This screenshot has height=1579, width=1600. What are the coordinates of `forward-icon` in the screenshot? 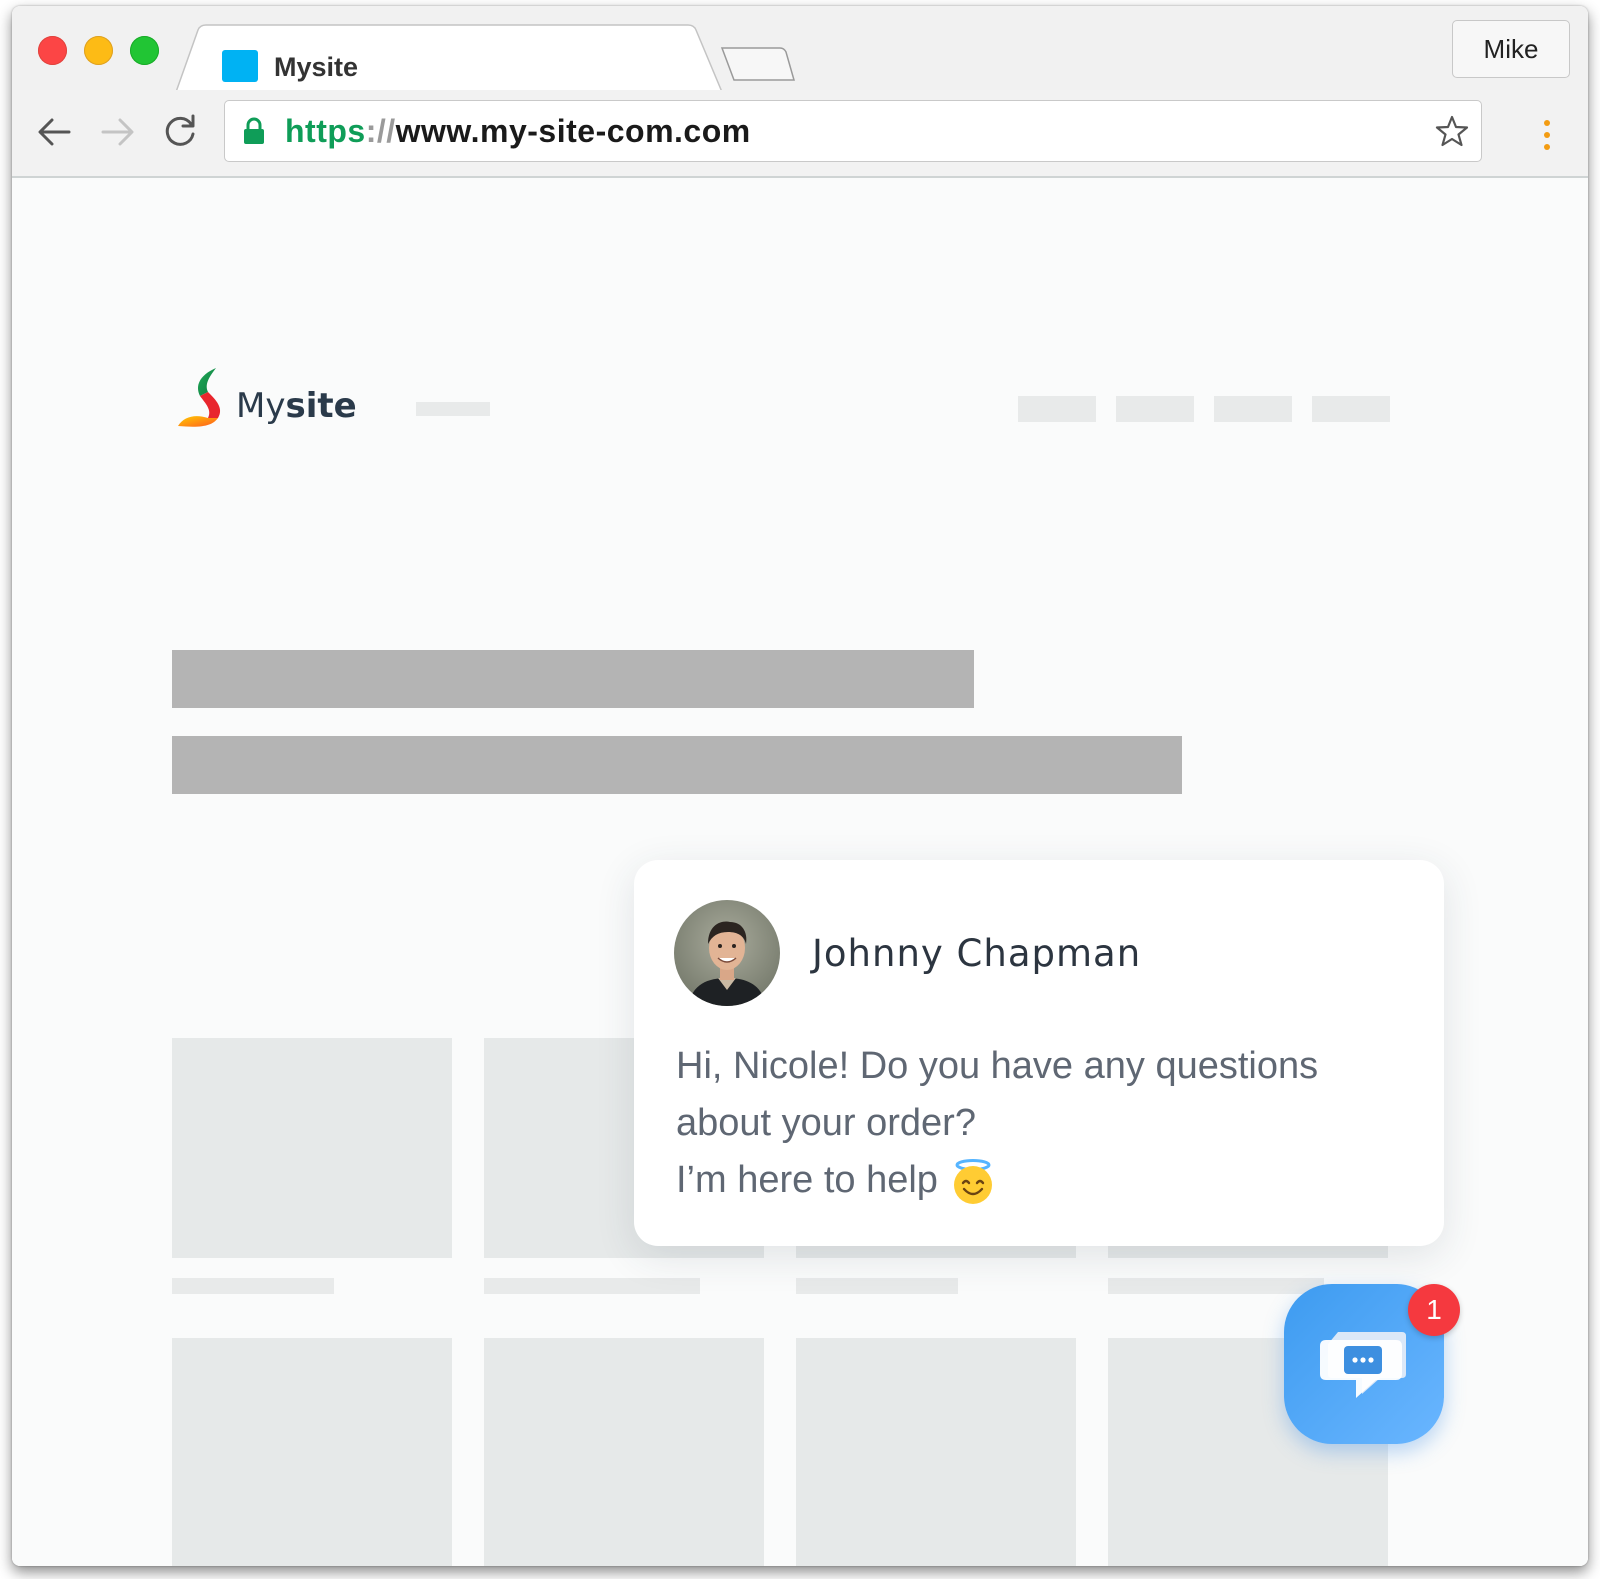 It's located at (117, 132).